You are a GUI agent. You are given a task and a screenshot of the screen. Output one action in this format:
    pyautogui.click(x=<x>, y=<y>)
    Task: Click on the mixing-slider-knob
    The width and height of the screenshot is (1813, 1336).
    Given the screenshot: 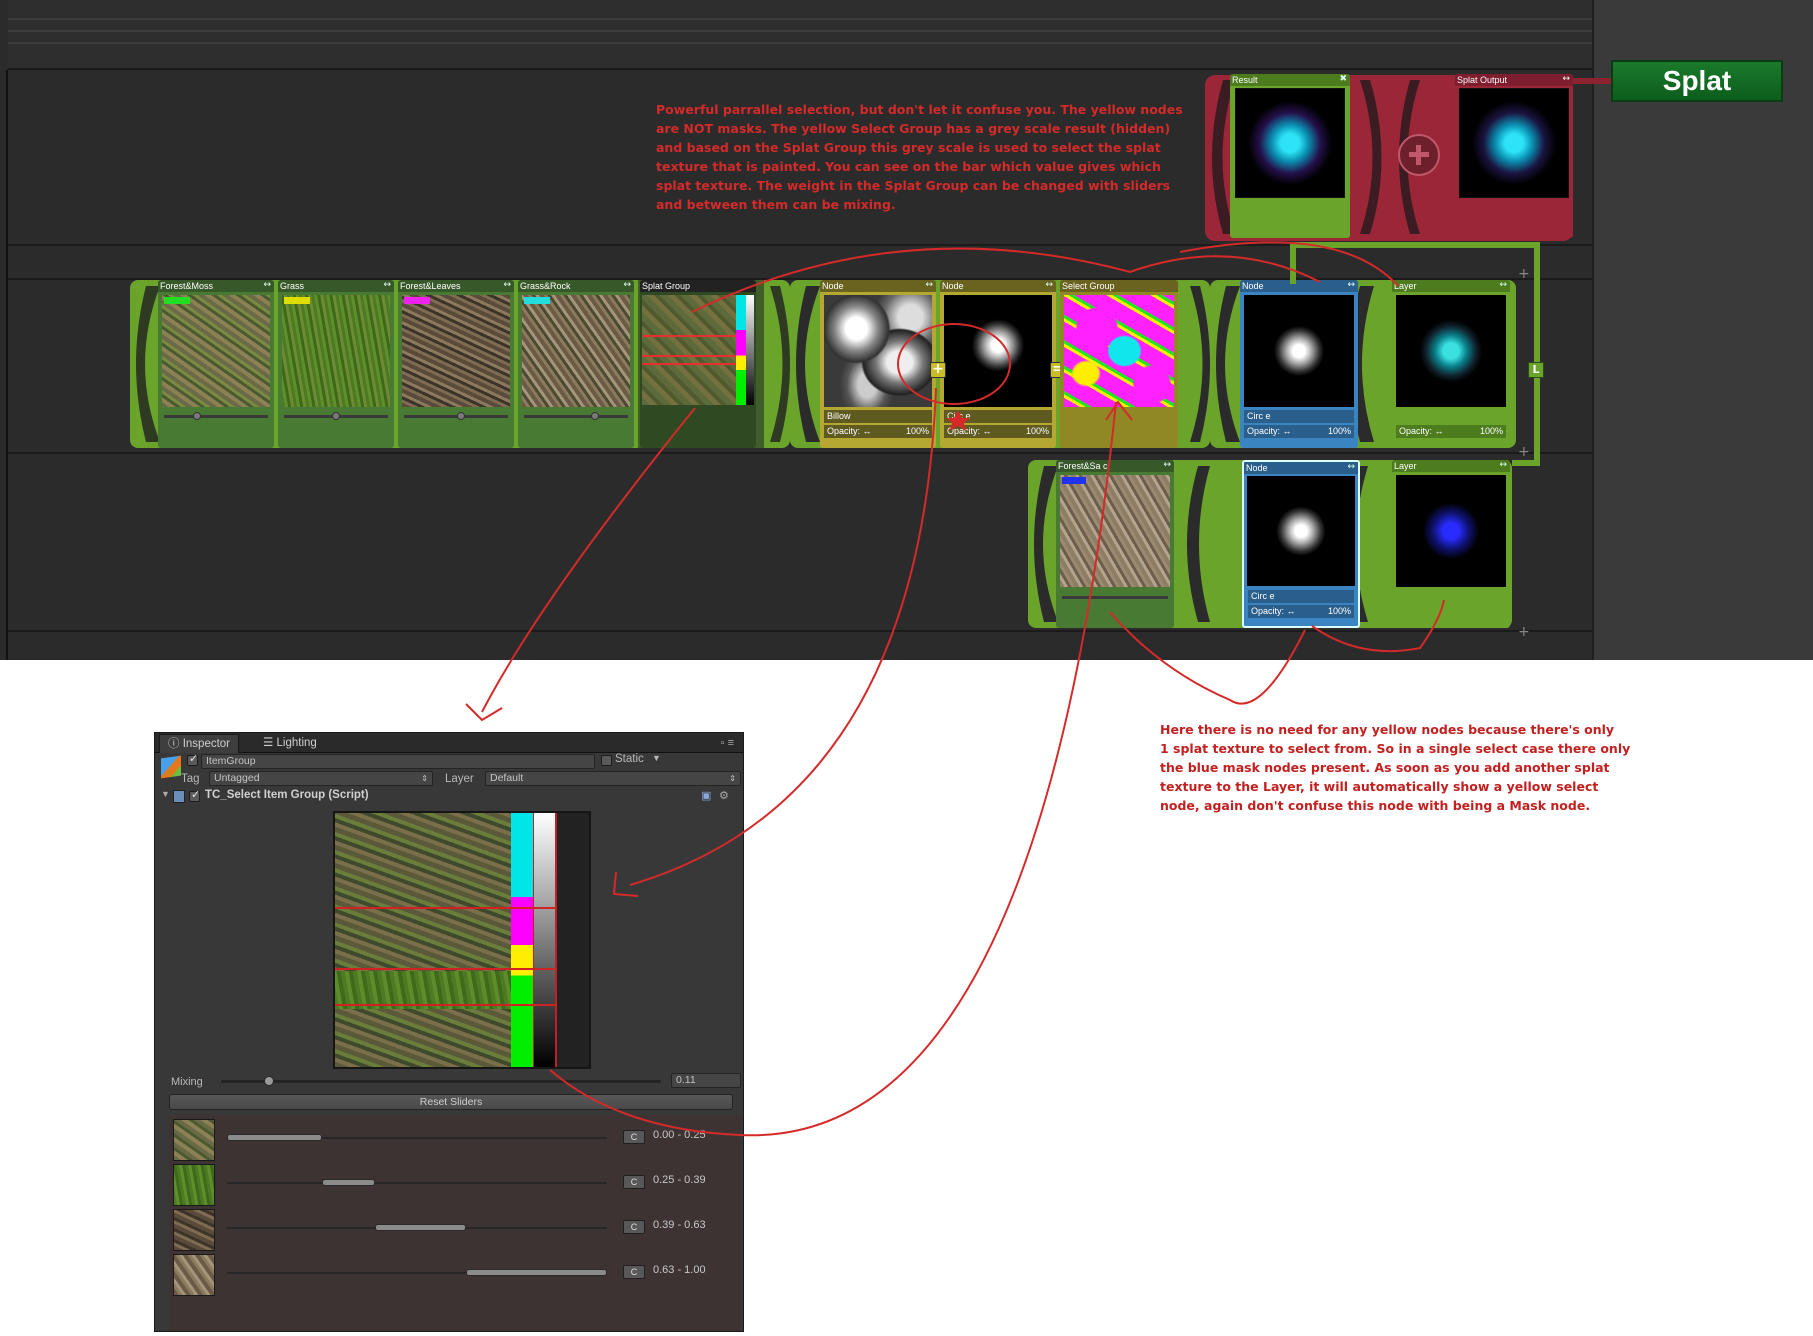 What is the action you would take?
    pyautogui.click(x=269, y=1081)
    